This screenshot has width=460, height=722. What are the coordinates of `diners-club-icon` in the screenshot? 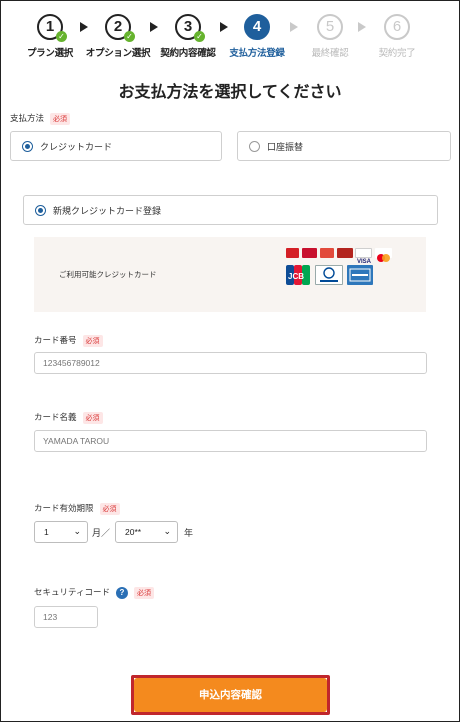 It's located at (329, 275).